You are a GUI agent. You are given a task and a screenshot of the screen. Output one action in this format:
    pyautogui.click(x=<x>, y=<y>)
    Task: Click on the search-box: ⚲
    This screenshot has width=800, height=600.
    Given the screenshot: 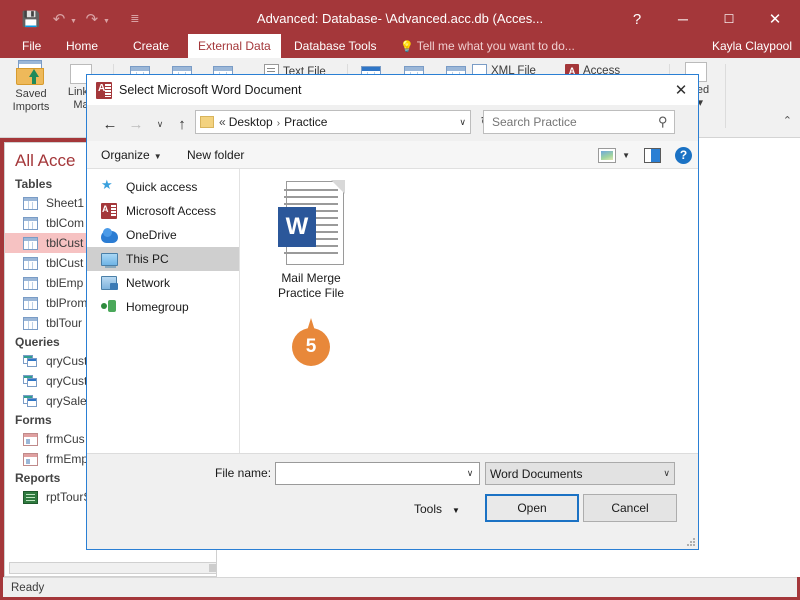 What is the action you would take?
    pyautogui.click(x=579, y=122)
    